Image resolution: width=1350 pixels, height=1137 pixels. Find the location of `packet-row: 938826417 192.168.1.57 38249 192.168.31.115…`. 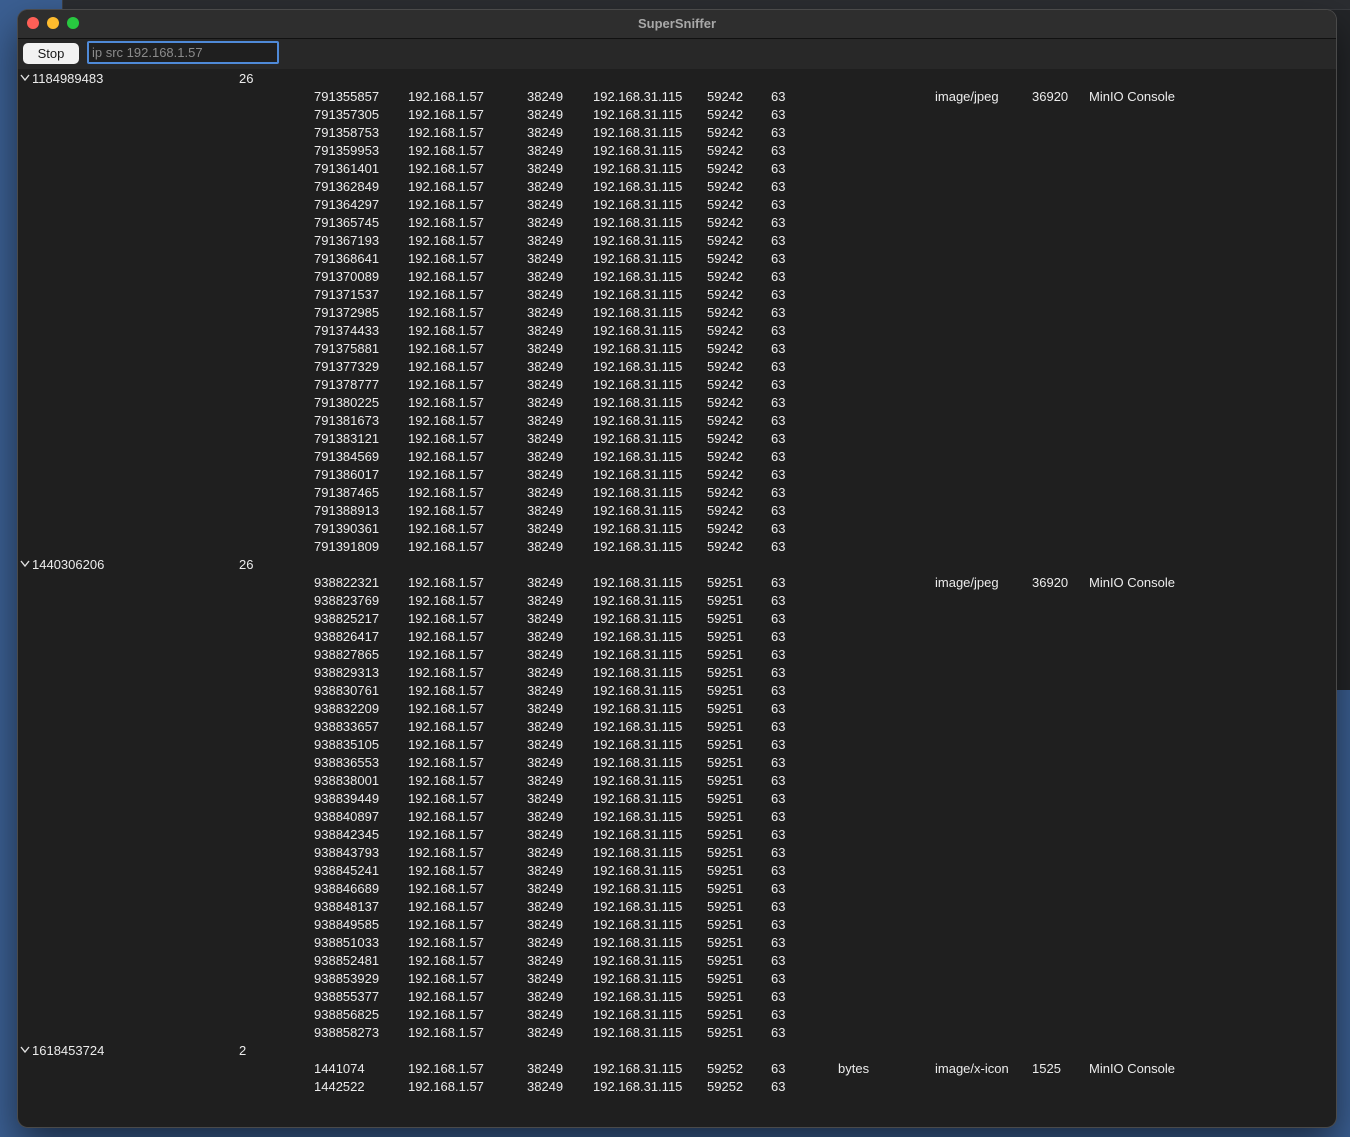

packet-row: 938826417 192.168.1.57 38249 192.168.31.115… is located at coordinates (677, 637).